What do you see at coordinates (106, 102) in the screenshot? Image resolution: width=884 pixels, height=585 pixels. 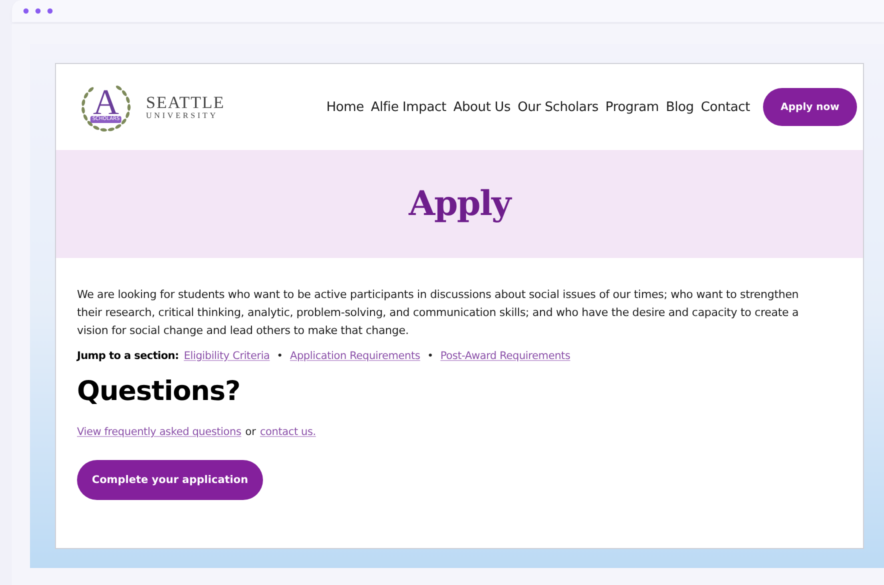 I see `logo-letter: A` at bounding box center [106, 102].